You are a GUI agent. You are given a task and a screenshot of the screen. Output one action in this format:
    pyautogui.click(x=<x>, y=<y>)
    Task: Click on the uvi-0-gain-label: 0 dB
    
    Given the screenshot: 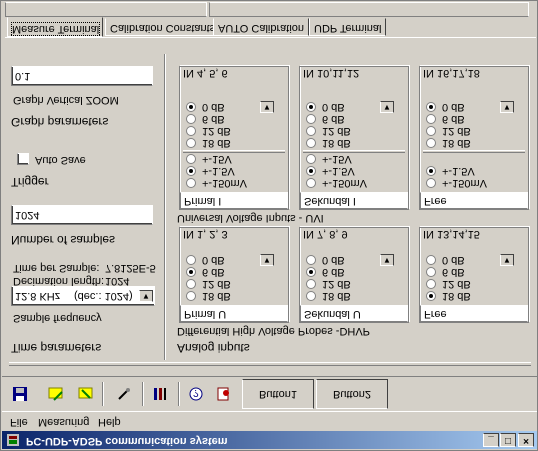 What is the action you would take?
    pyautogui.click(x=213, y=107)
    